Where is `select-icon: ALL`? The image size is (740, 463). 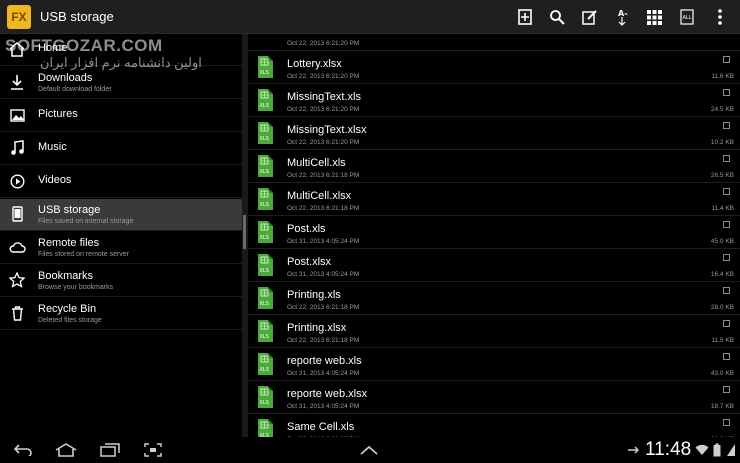 select-icon: ALL is located at coordinates (687, 17).